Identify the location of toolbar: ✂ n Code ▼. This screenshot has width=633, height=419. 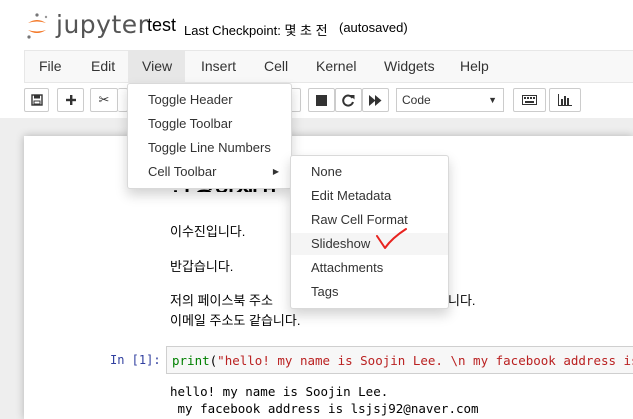
(316, 101).